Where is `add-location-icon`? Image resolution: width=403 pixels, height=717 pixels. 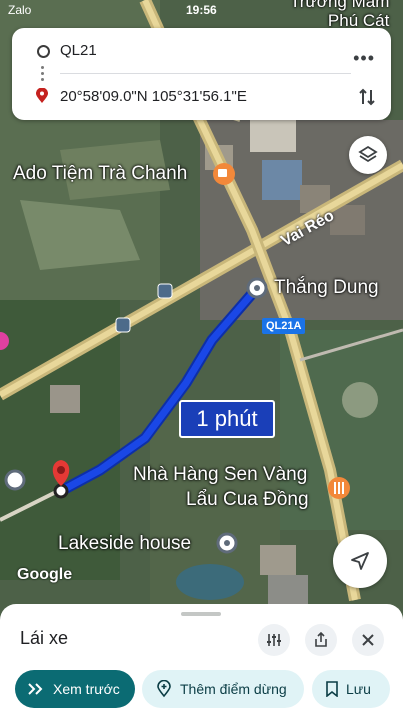 add-location-icon is located at coordinates (164, 689).